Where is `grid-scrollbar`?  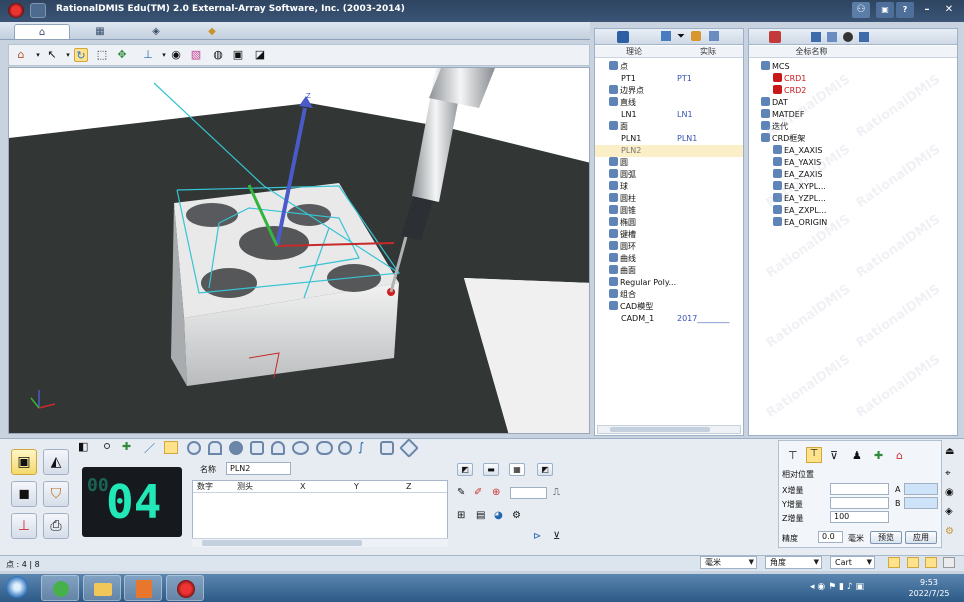
grid-scrollbar is located at coordinates (320, 542).